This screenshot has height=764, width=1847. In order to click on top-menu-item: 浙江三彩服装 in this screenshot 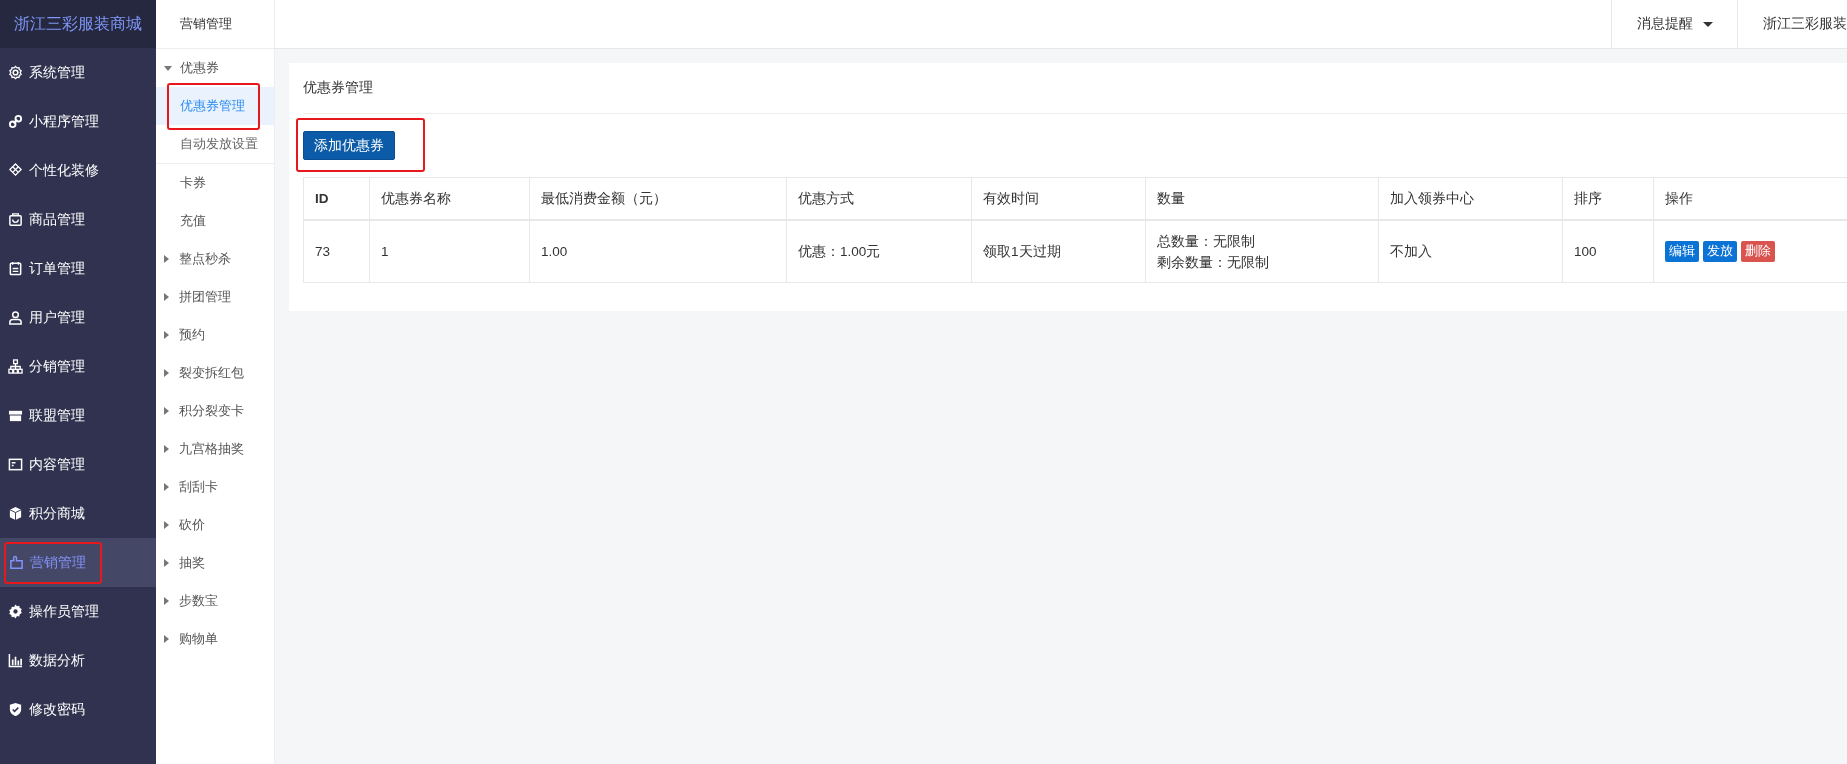, I will do `click(1792, 24)`.